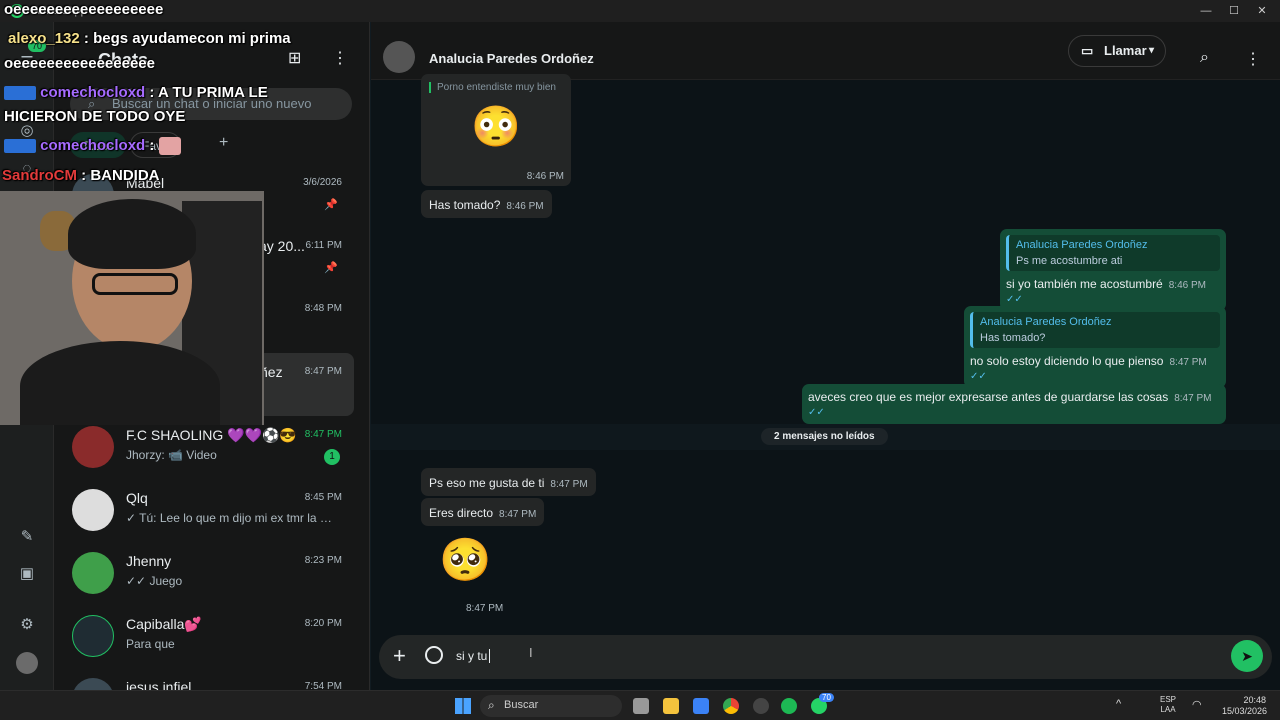 The height and width of the screenshot is (720, 1280). Describe the element at coordinates (323, 497) in the screenshot. I see `chat-time: 8:45 PM` at that location.